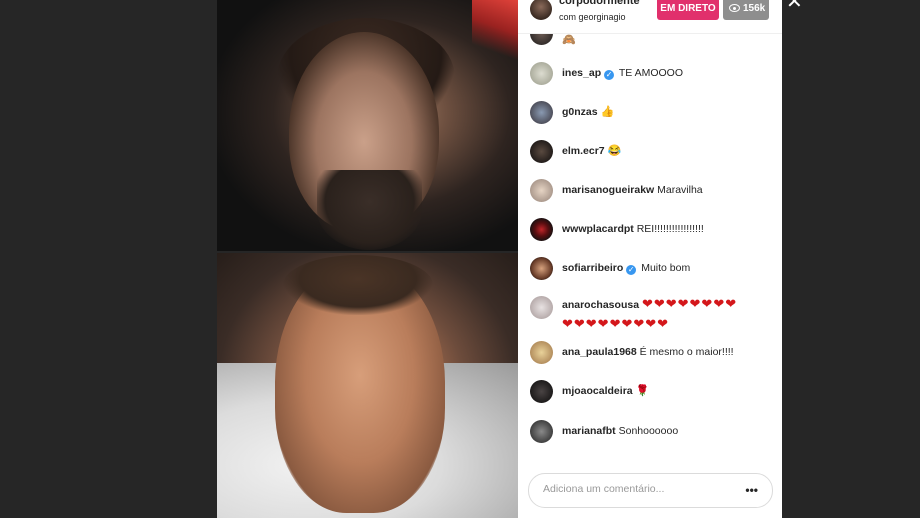  What do you see at coordinates (583, 151) in the screenshot?
I see `comment-username: elm.ecr7` at bounding box center [583, 151].